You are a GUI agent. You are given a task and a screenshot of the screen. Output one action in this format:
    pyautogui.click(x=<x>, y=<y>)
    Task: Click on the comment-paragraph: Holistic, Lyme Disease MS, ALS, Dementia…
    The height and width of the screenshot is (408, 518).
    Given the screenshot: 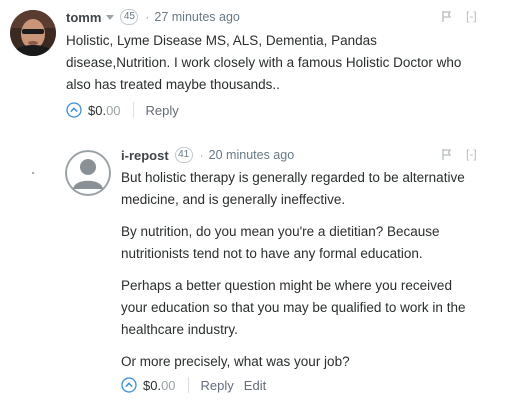 What is the action you would take?
    pyautogui.click(x=264, y=62)
    